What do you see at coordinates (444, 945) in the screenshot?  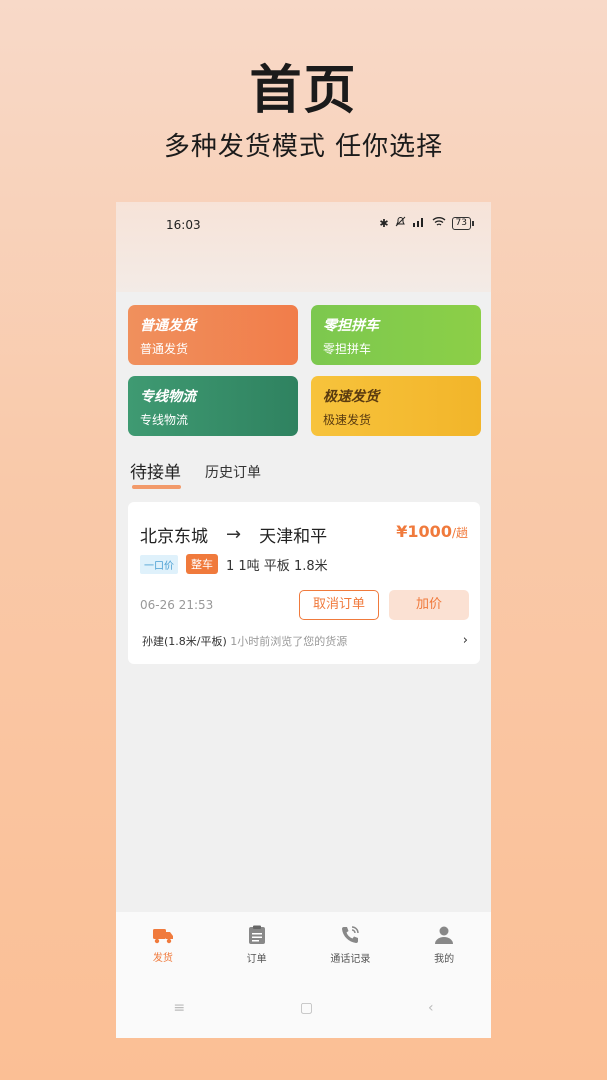 I see `nav-profile: 我的` at bounding box center [444, 945].